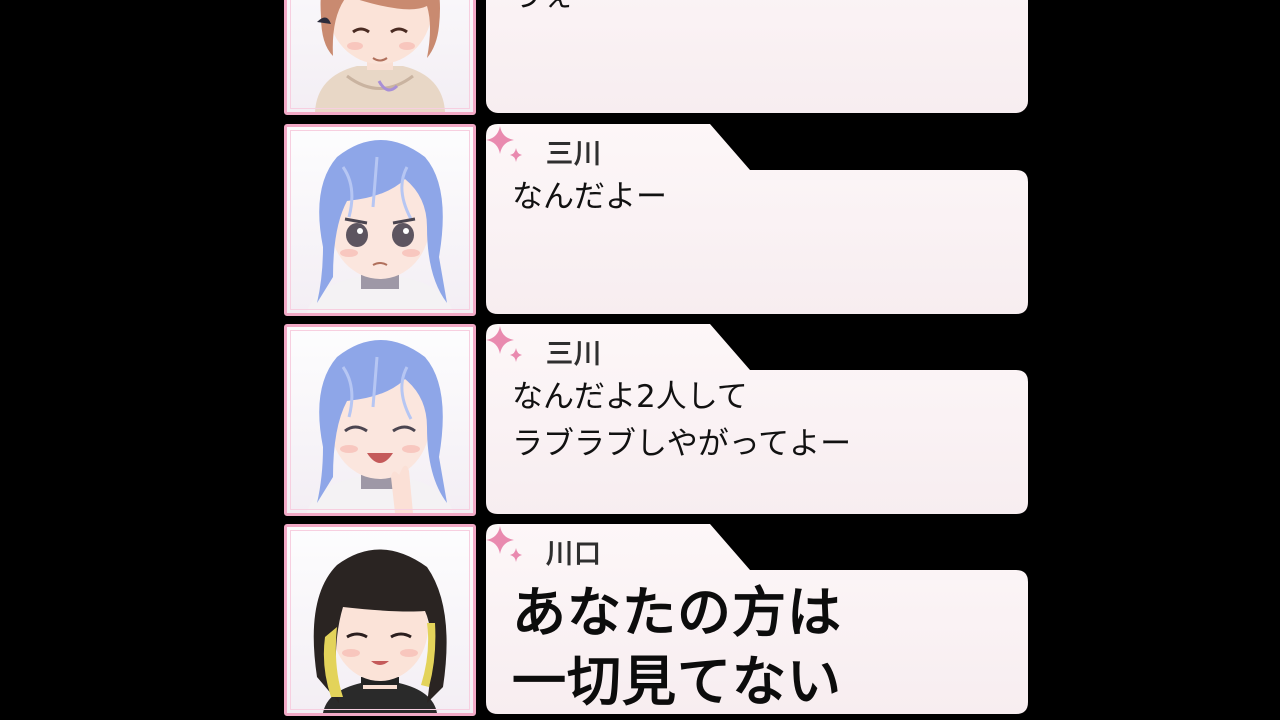  Describe the element at coordinates (589, 197) in the screenshot. I see `dialogue-text: なんだよー` at that location.